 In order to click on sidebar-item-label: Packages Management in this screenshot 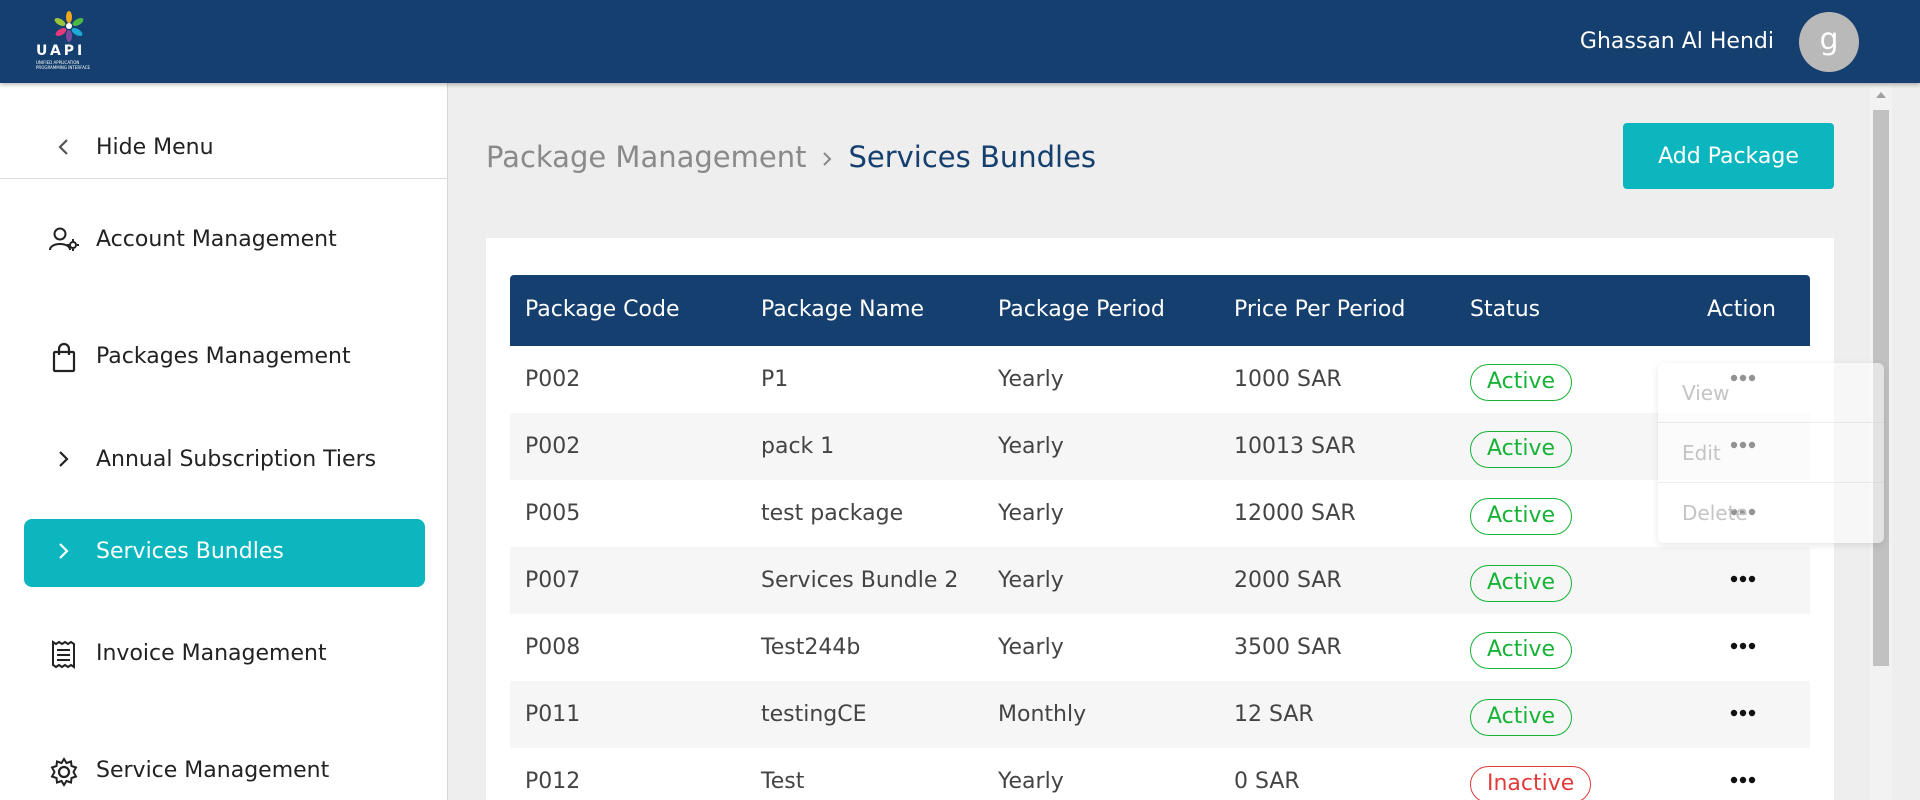, I will do `click(223, 356)`.